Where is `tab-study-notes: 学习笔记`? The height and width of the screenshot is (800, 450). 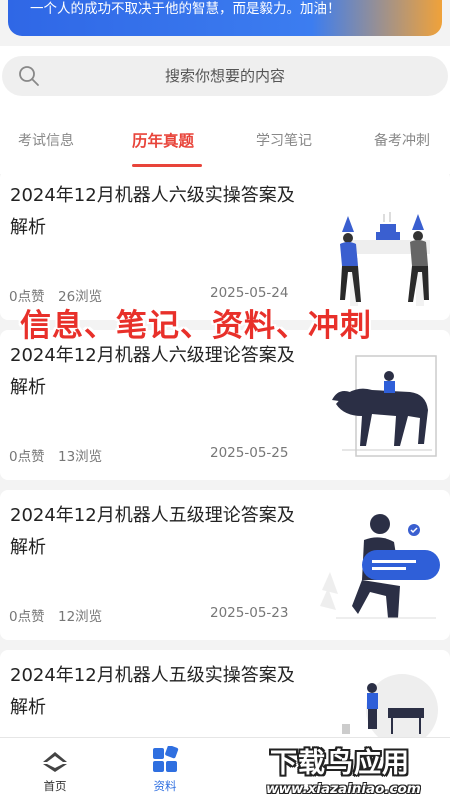
tab-study-notes: 学习笔记 is located at coordinates (284, 141).